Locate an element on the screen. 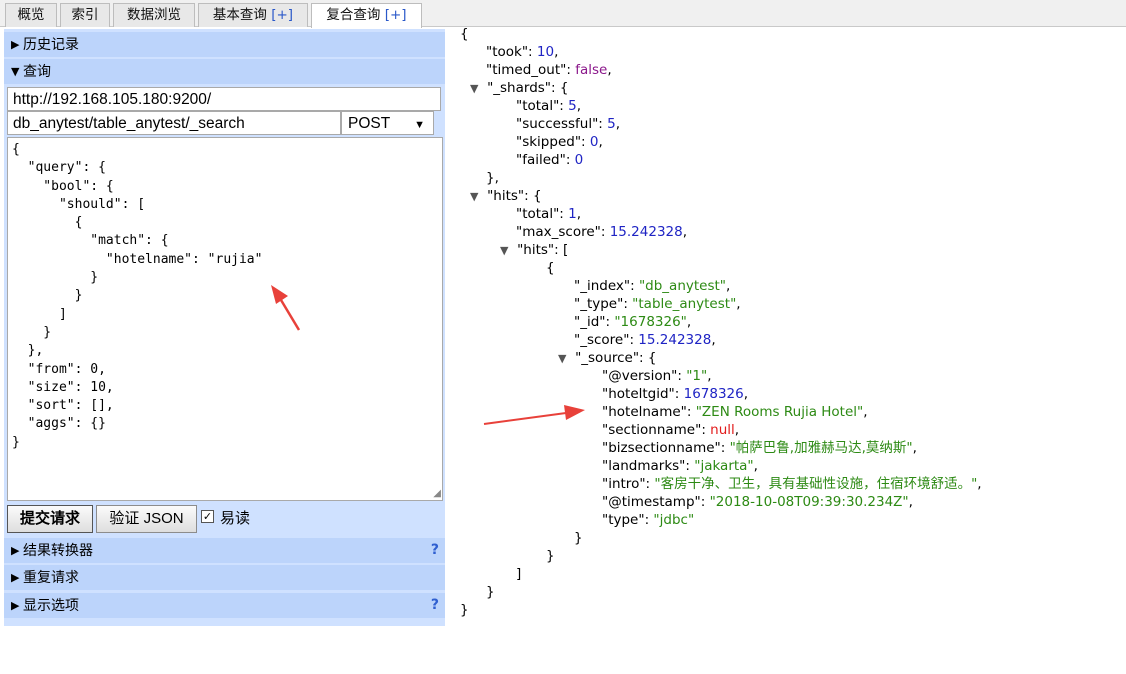 The width and height of the screenshot is (1126, 674). json-value: "客房干净、卫生，具有基础性设施，住宿环境舒适。" is located at coordinates (816, 484).